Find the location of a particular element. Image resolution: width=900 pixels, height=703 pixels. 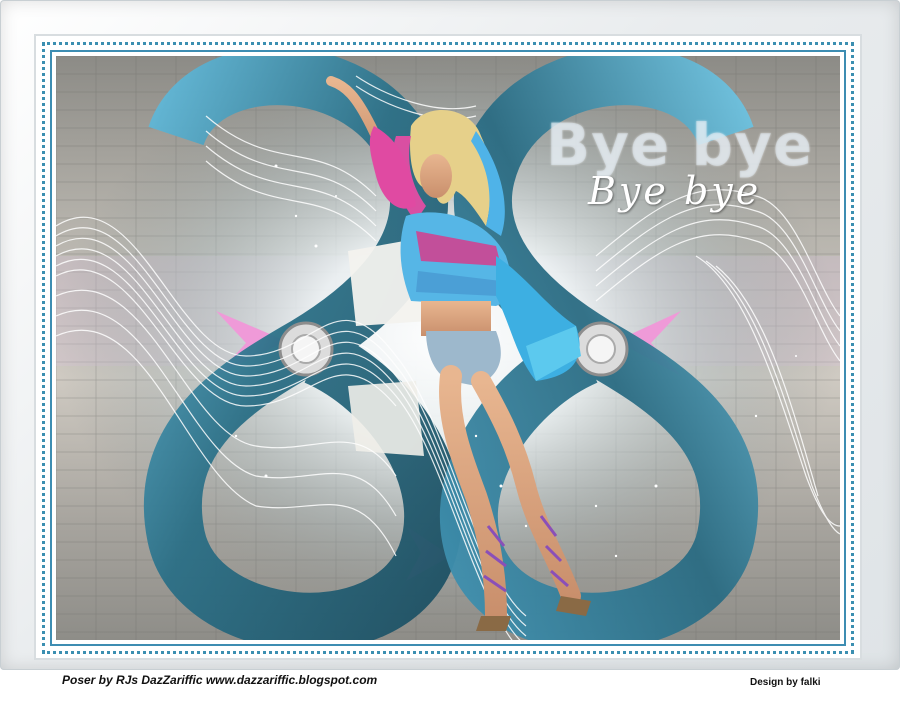

right-medallion is located at coordinates (601, 349).